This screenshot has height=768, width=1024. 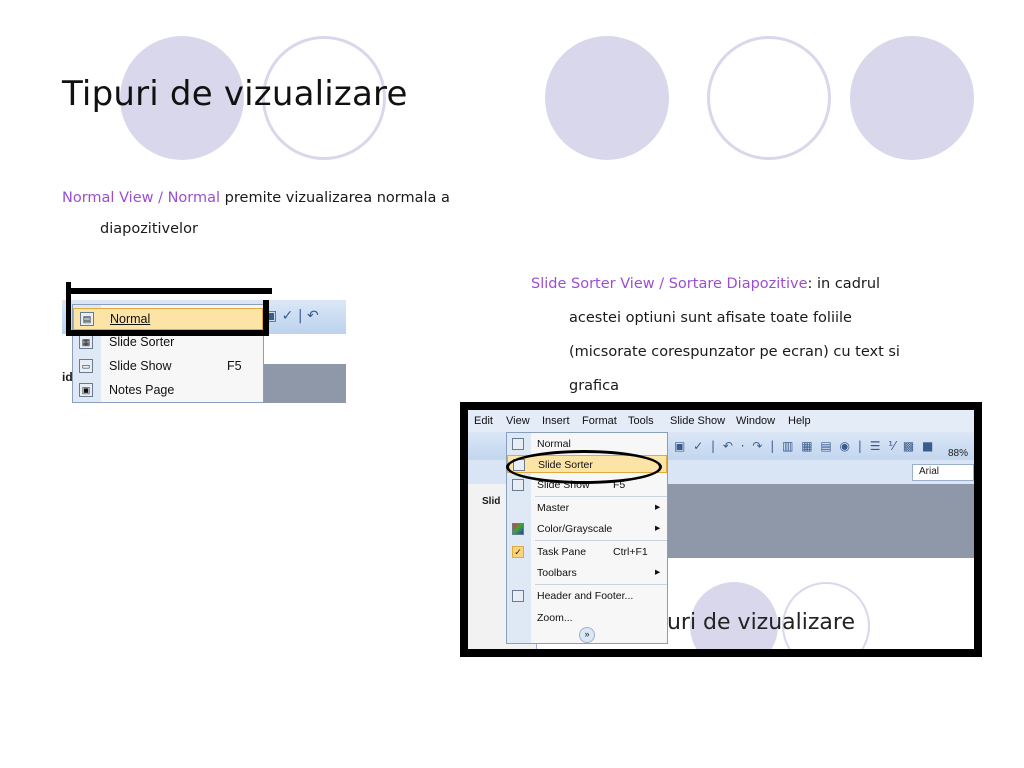 I want to click on menu-view: View, so click(x=518, y=421).